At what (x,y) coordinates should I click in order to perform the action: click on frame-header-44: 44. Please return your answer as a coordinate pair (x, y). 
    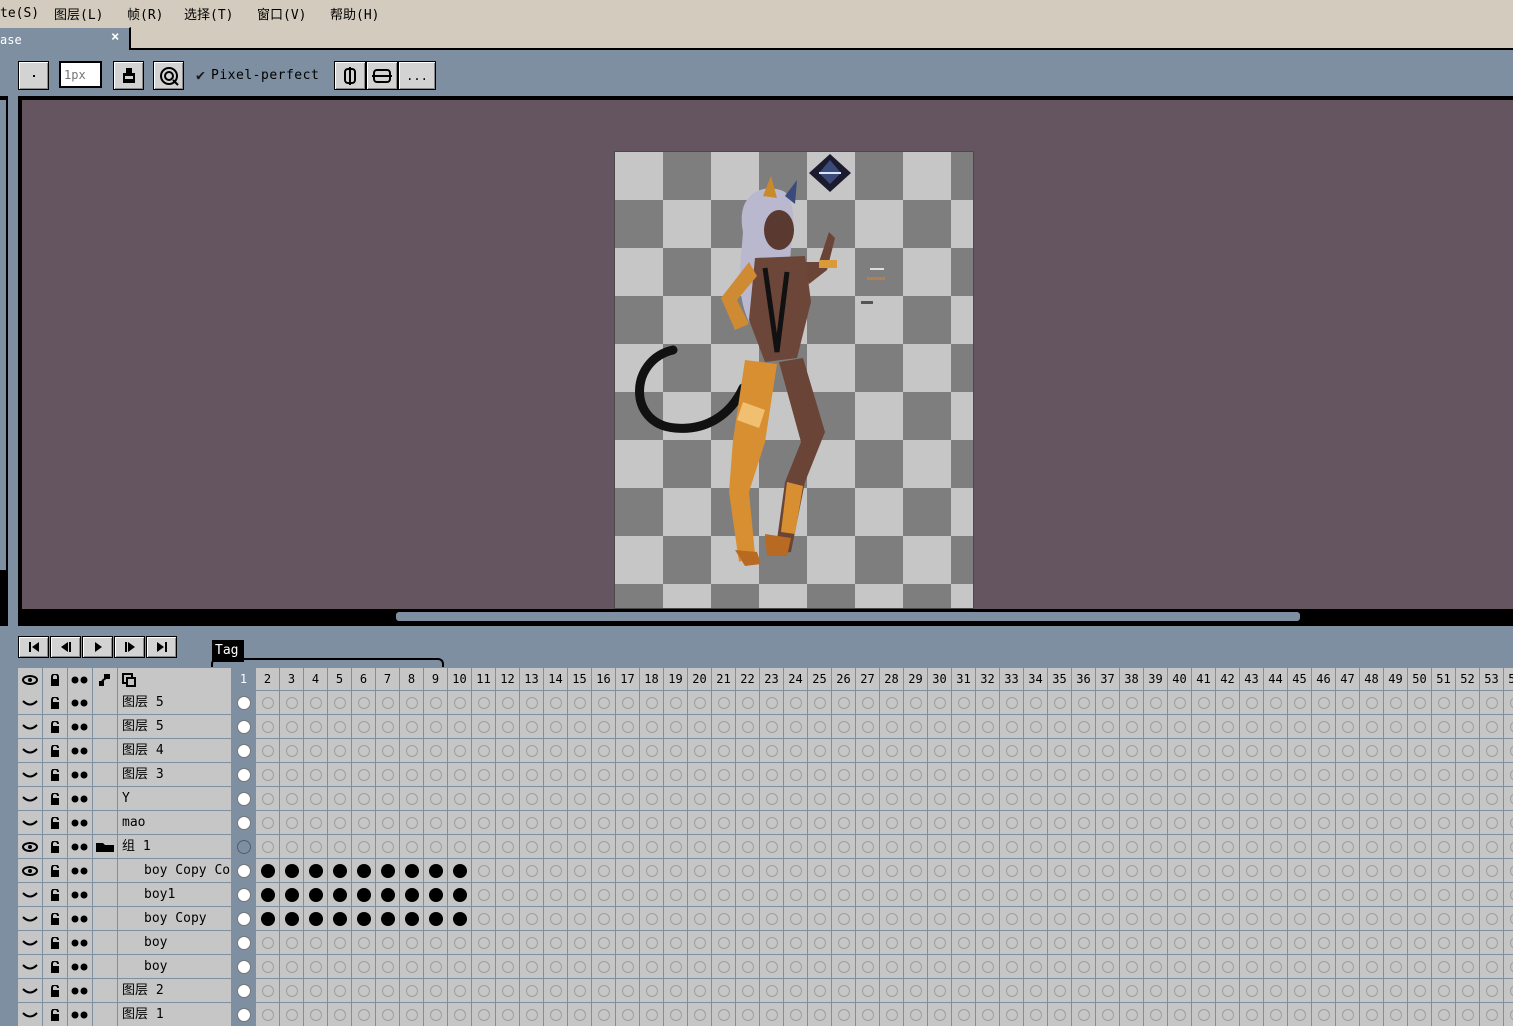
    Looking at the image, I should click on (1276, 679).